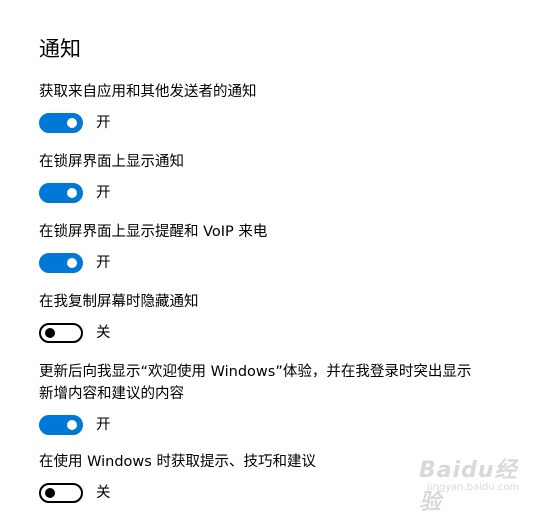 This screenshot has width=555, height=516. I want to click on setting-tips-tricks: 在使用 Windows 时获取提示、技巧和建议 关, so click(279, 477).